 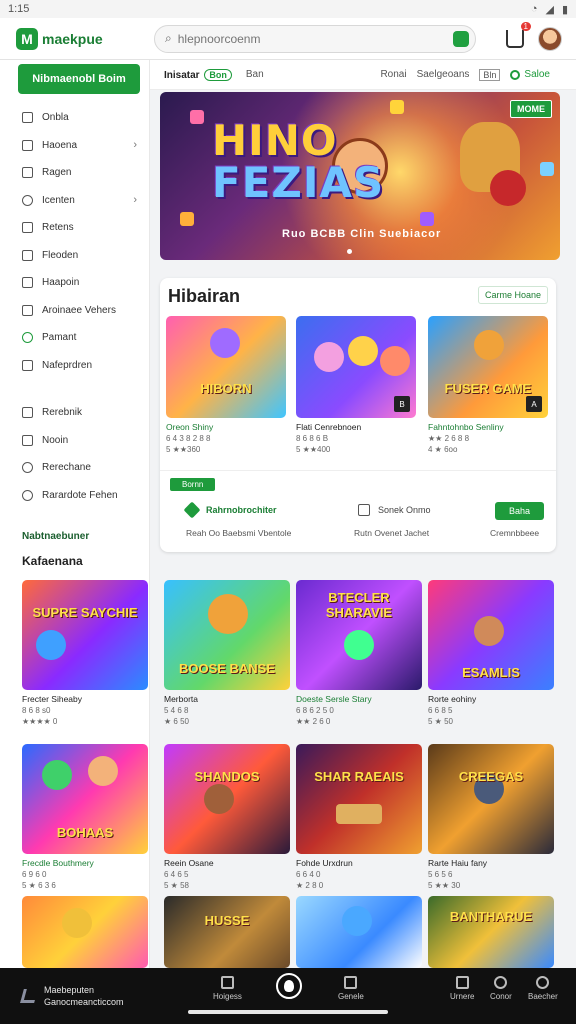 I want to click on sidebar-item-rerebnik: Rerebnik, so click(x=74, y=413).